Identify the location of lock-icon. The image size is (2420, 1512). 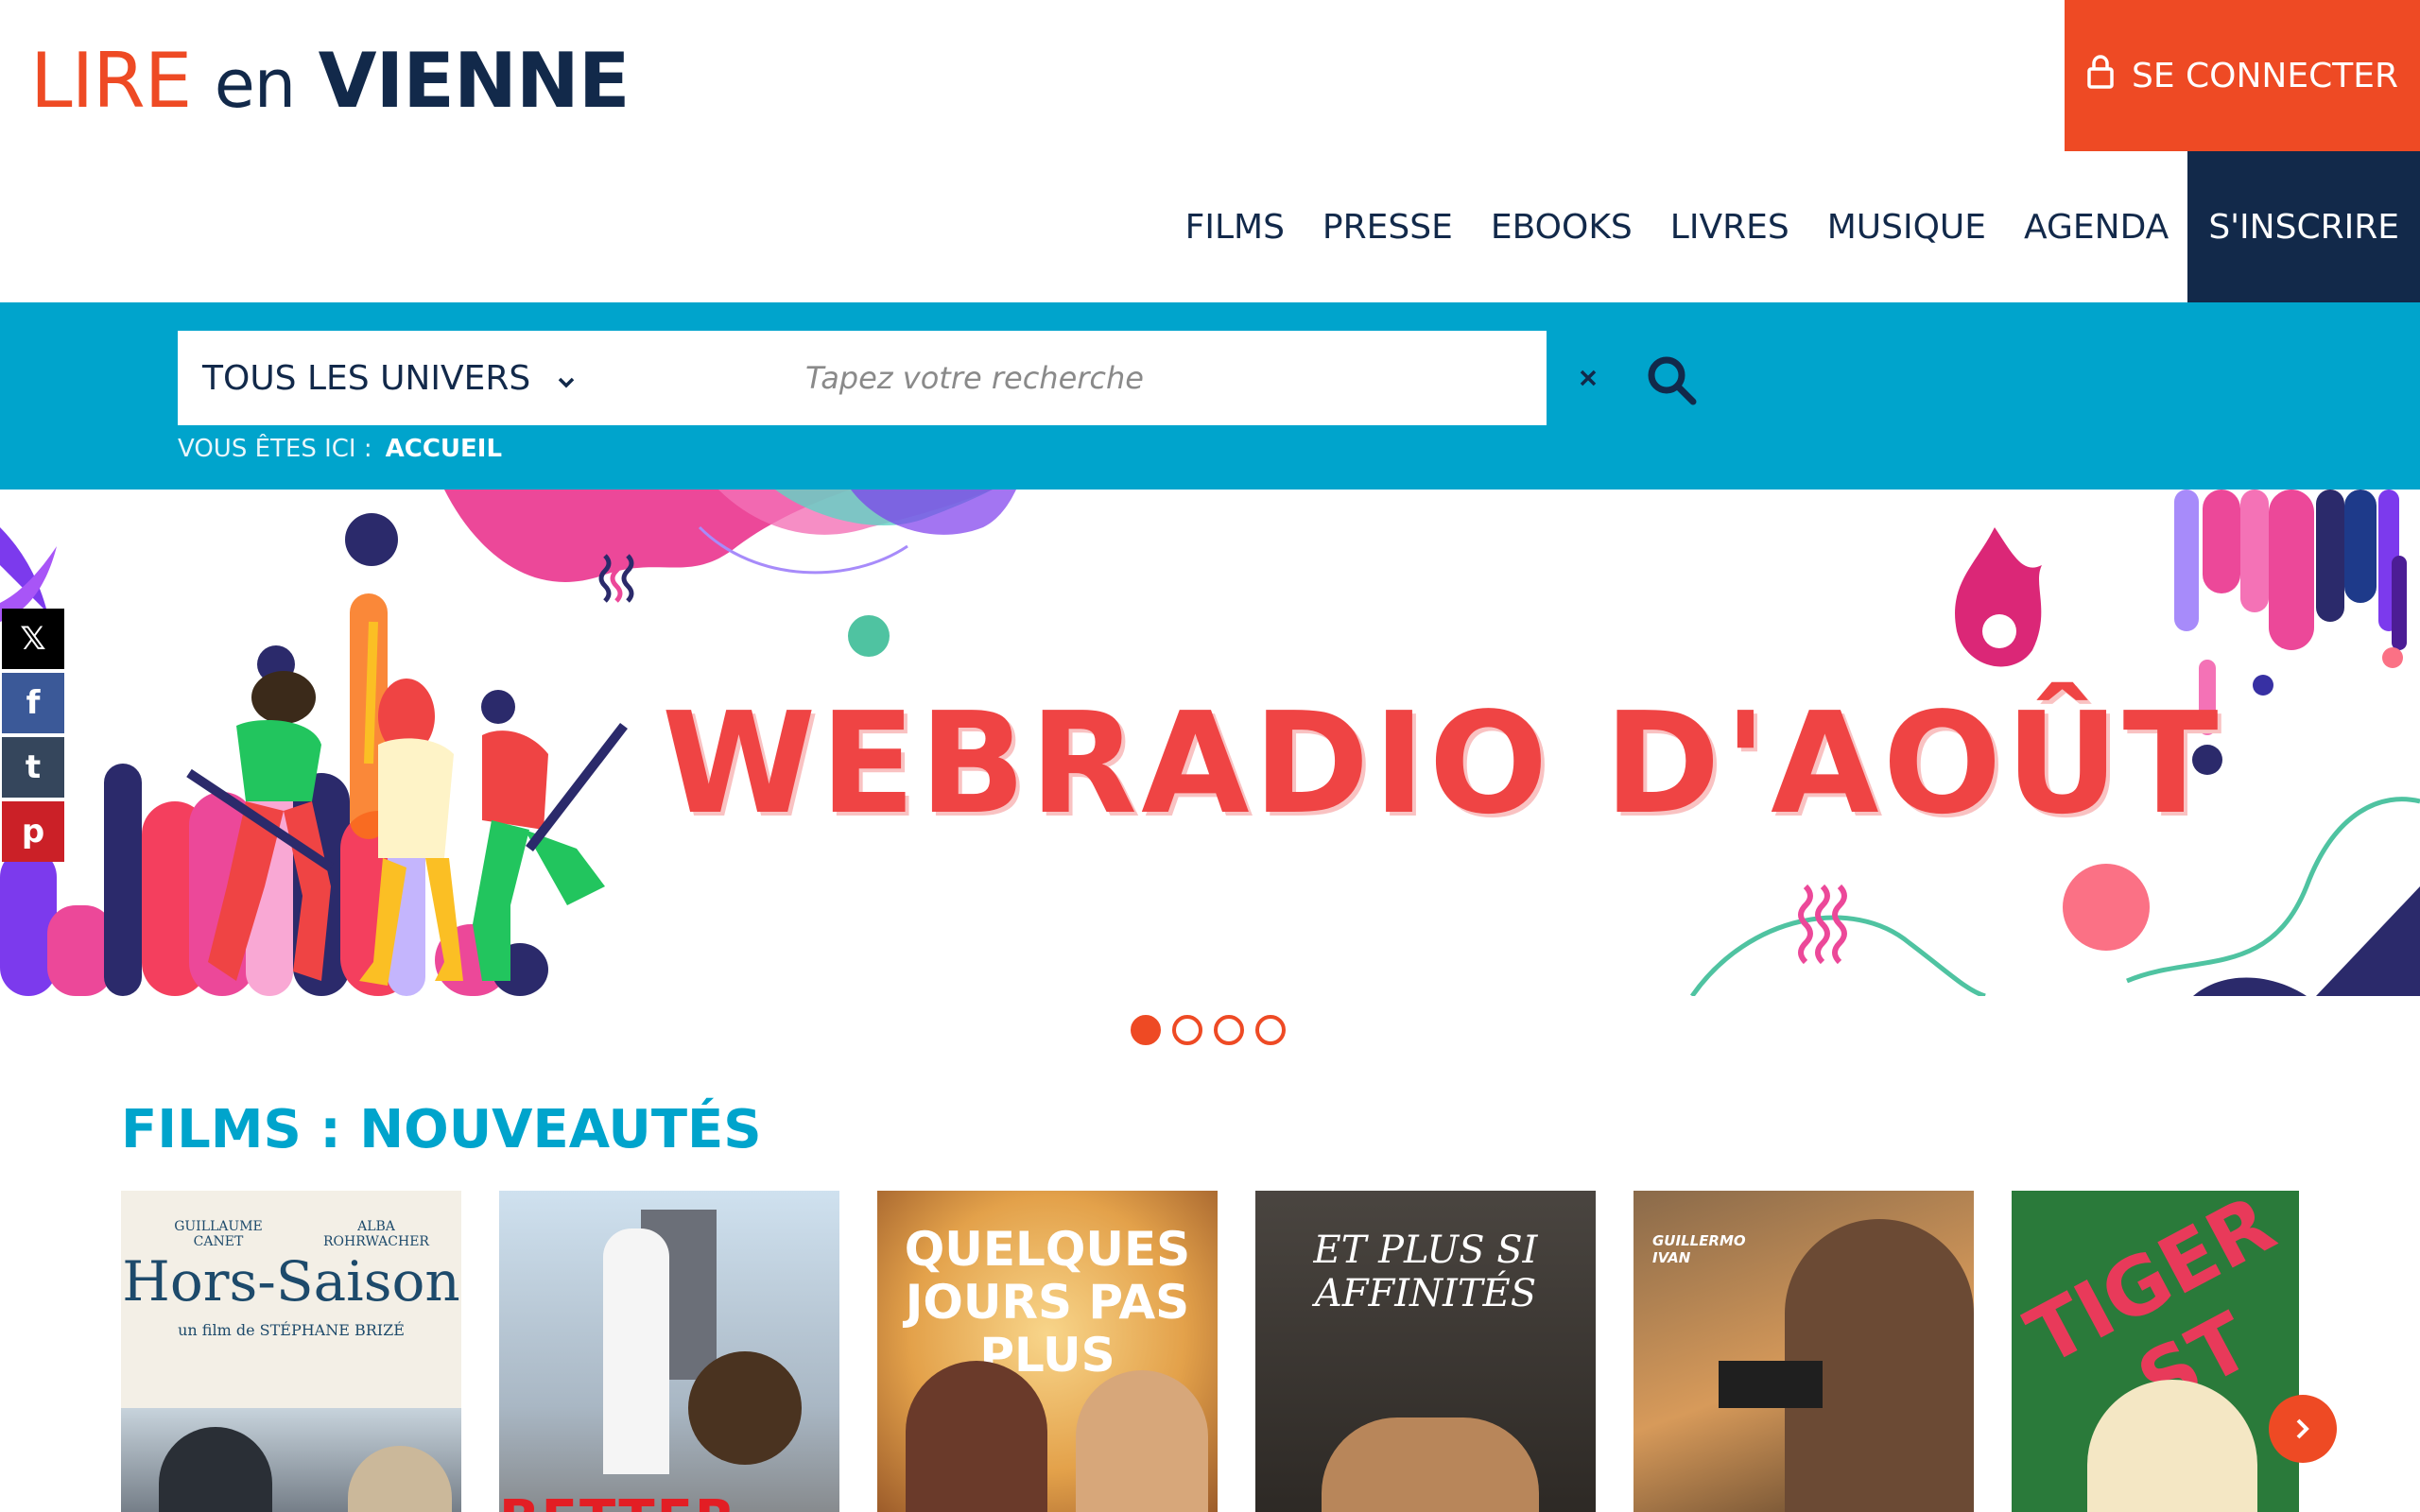
(2100, 76).